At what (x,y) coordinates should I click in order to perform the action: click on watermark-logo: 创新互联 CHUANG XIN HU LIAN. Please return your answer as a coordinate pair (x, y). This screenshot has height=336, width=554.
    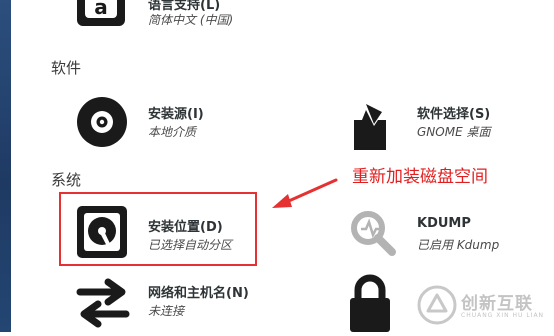
    Looking at the image, I should click on (482, 305).